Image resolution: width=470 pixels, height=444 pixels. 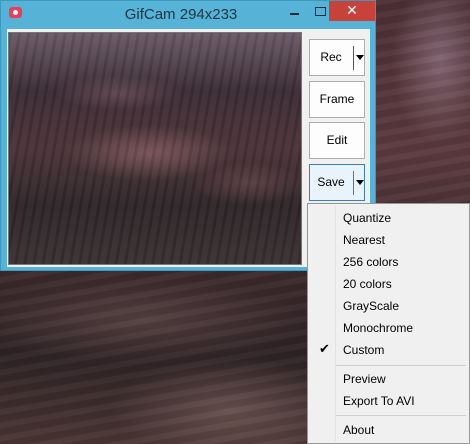 What do you see at coordinates (371, 262) in the screenshot?
I see `menu-item-label: 256 colors` at bounding box center [371, 262].